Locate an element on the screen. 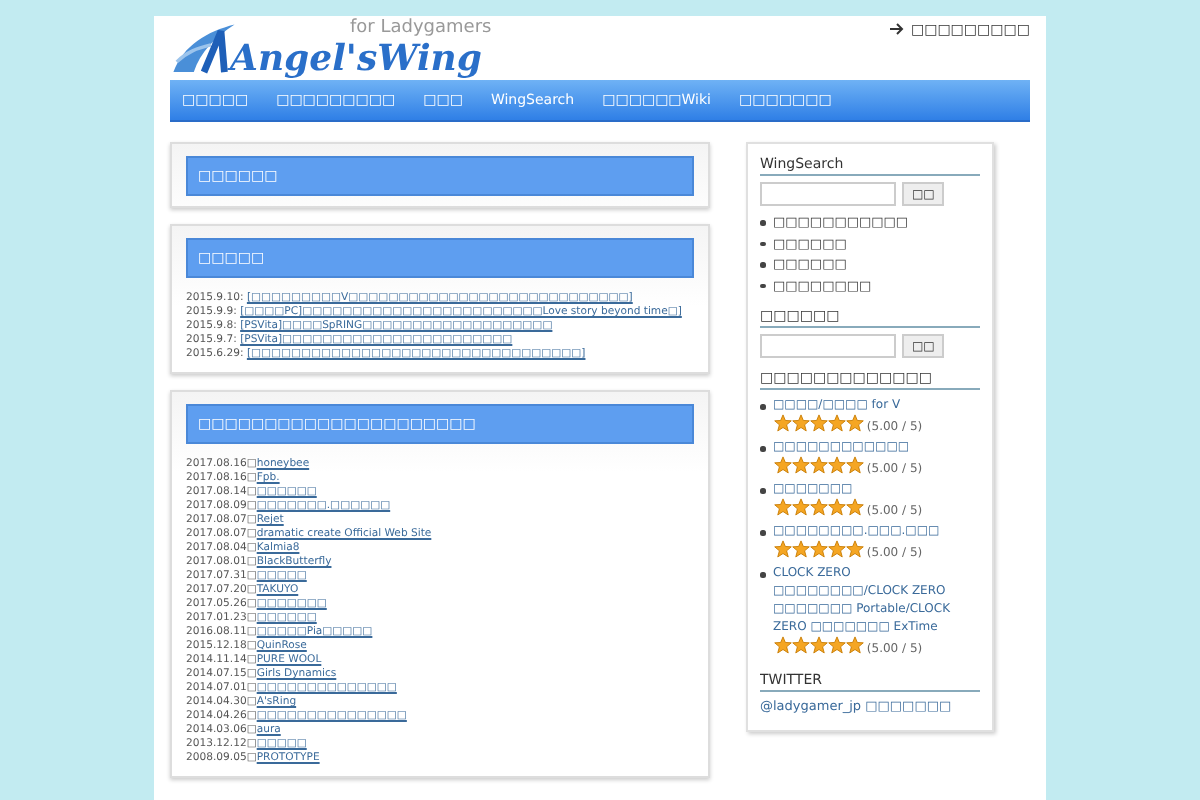  logo-tagline: for Ladygamers is located at coordinates (421, 29).